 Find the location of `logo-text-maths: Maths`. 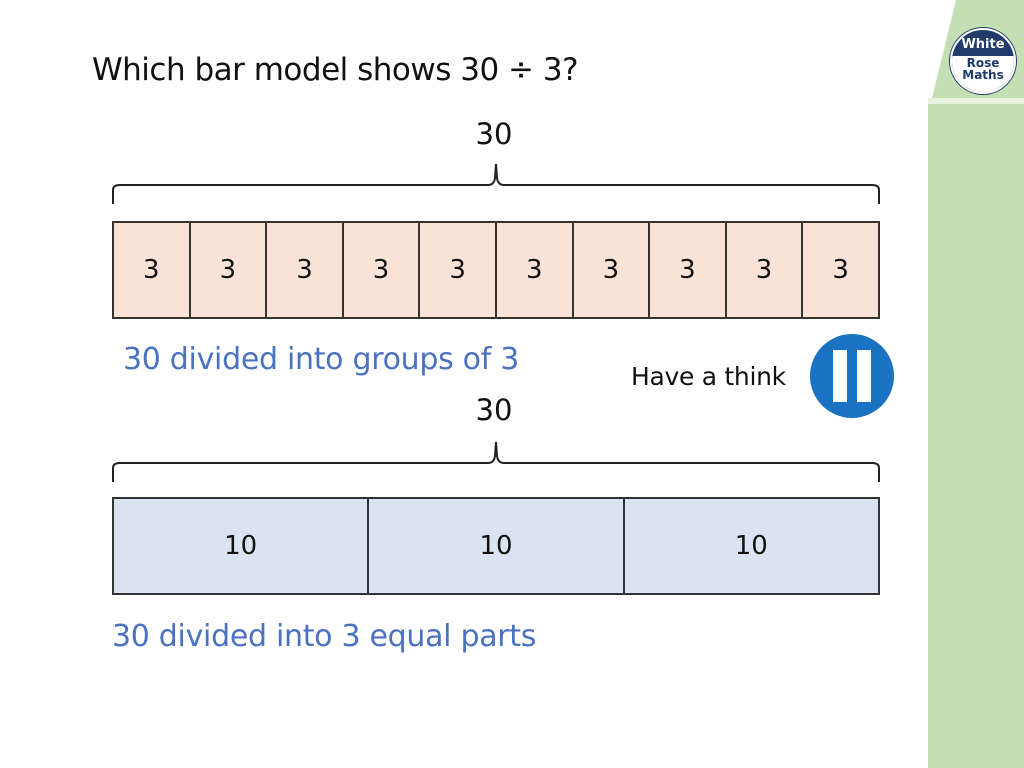

logo-text-maths: Maths is located at coordinates (983, 75).